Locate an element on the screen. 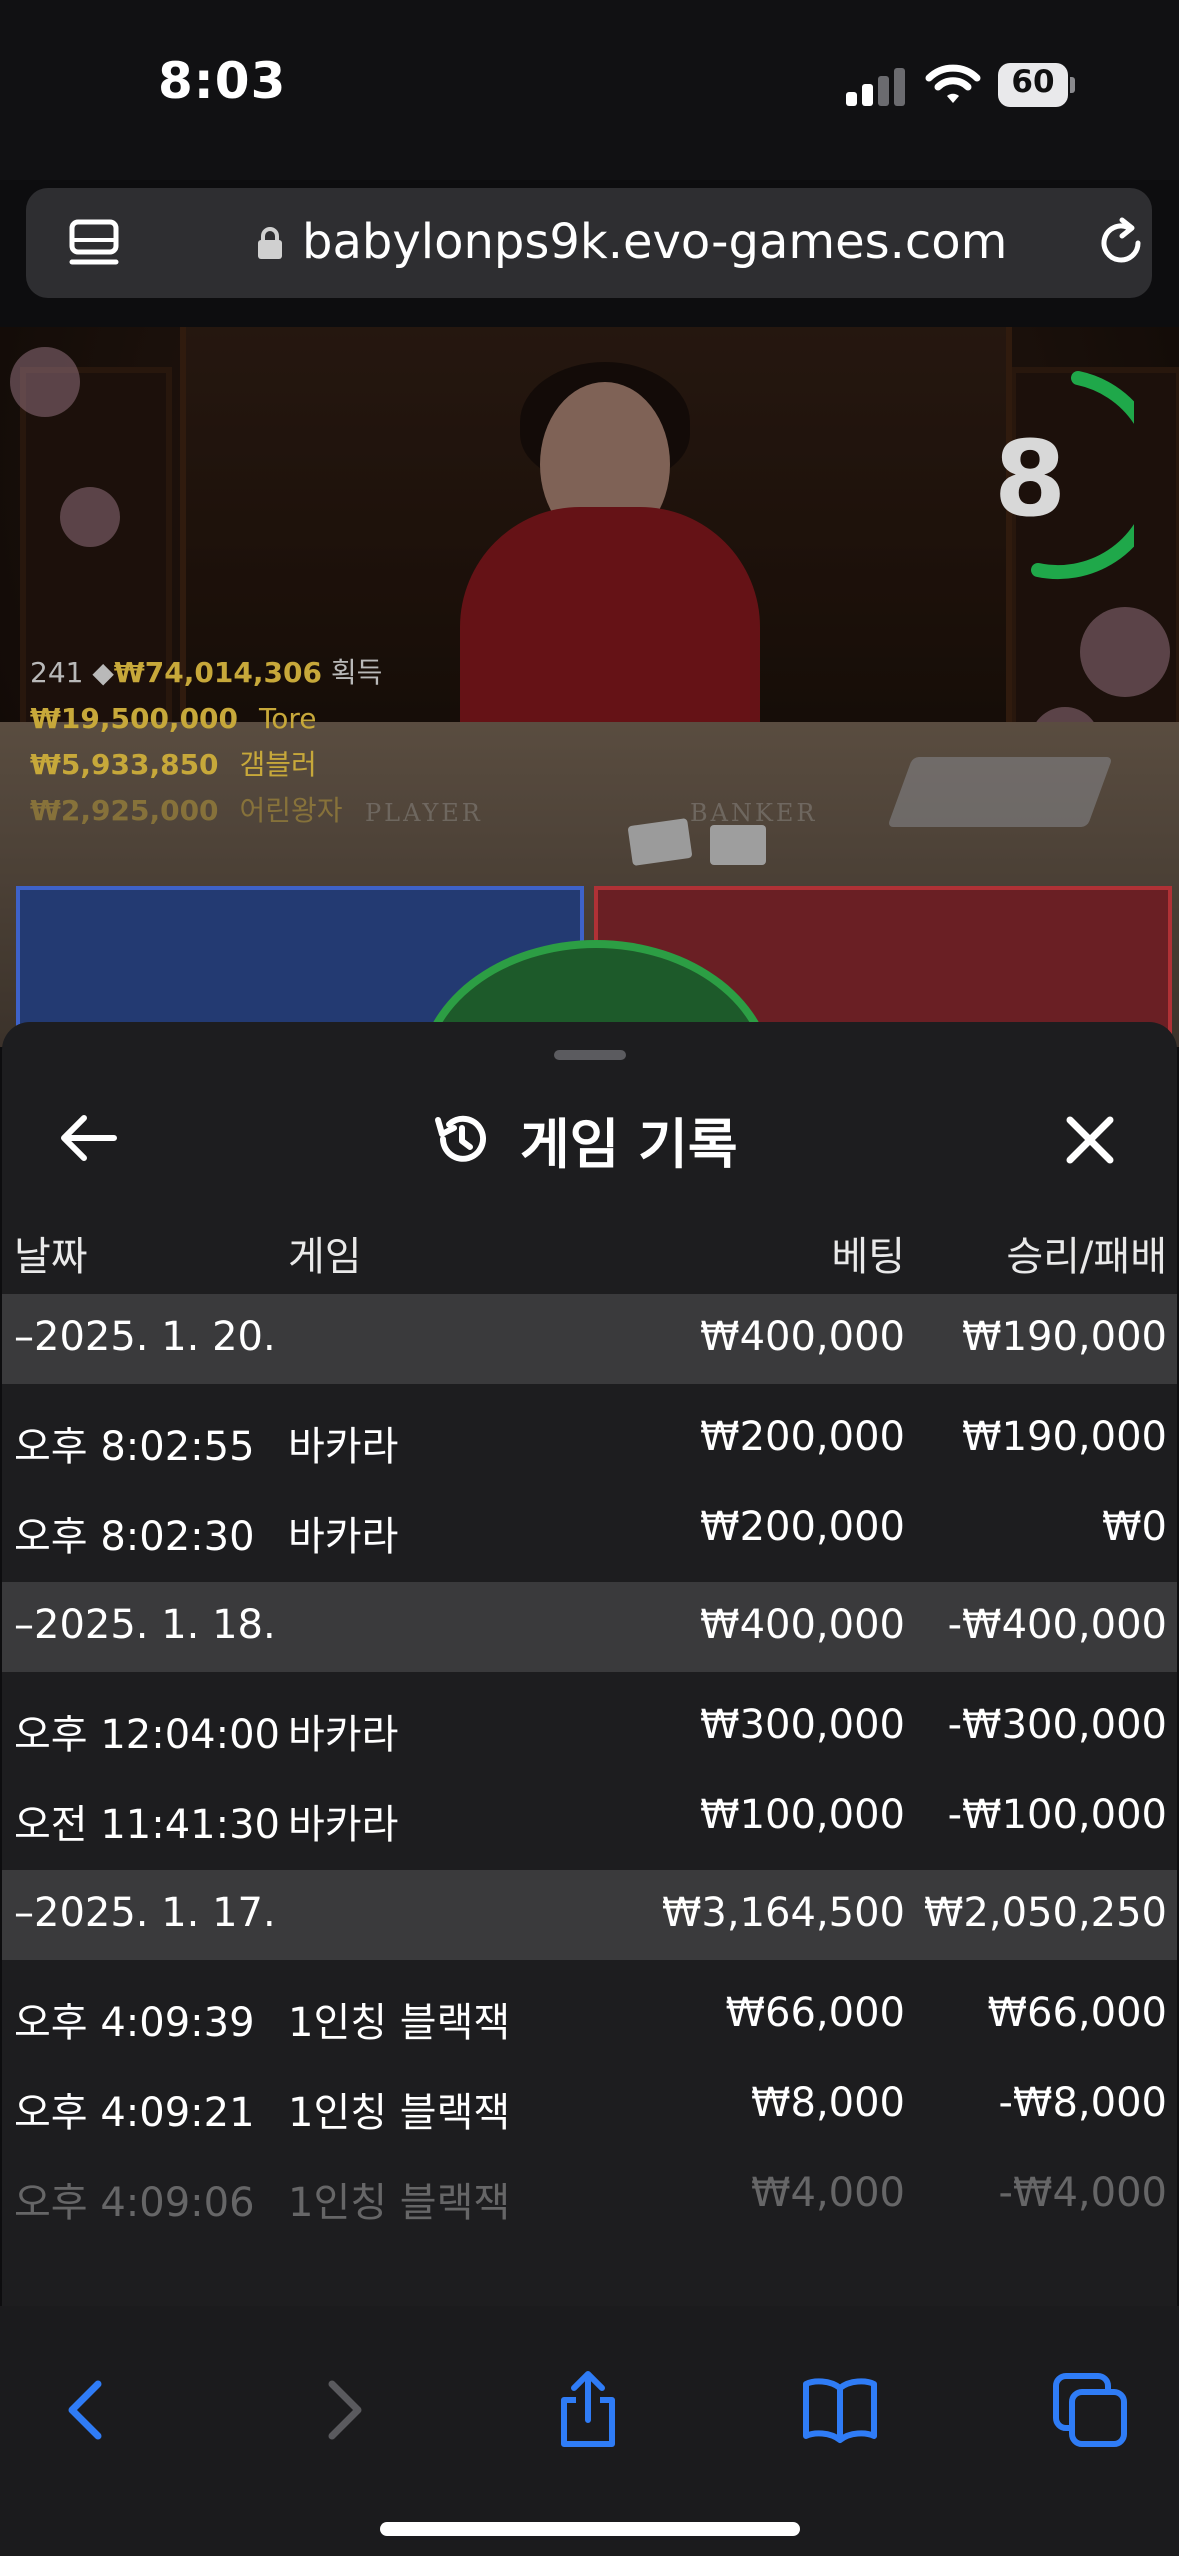 The image size is (1179, 2556). close-icon is located at coordinates (1090, 1140).